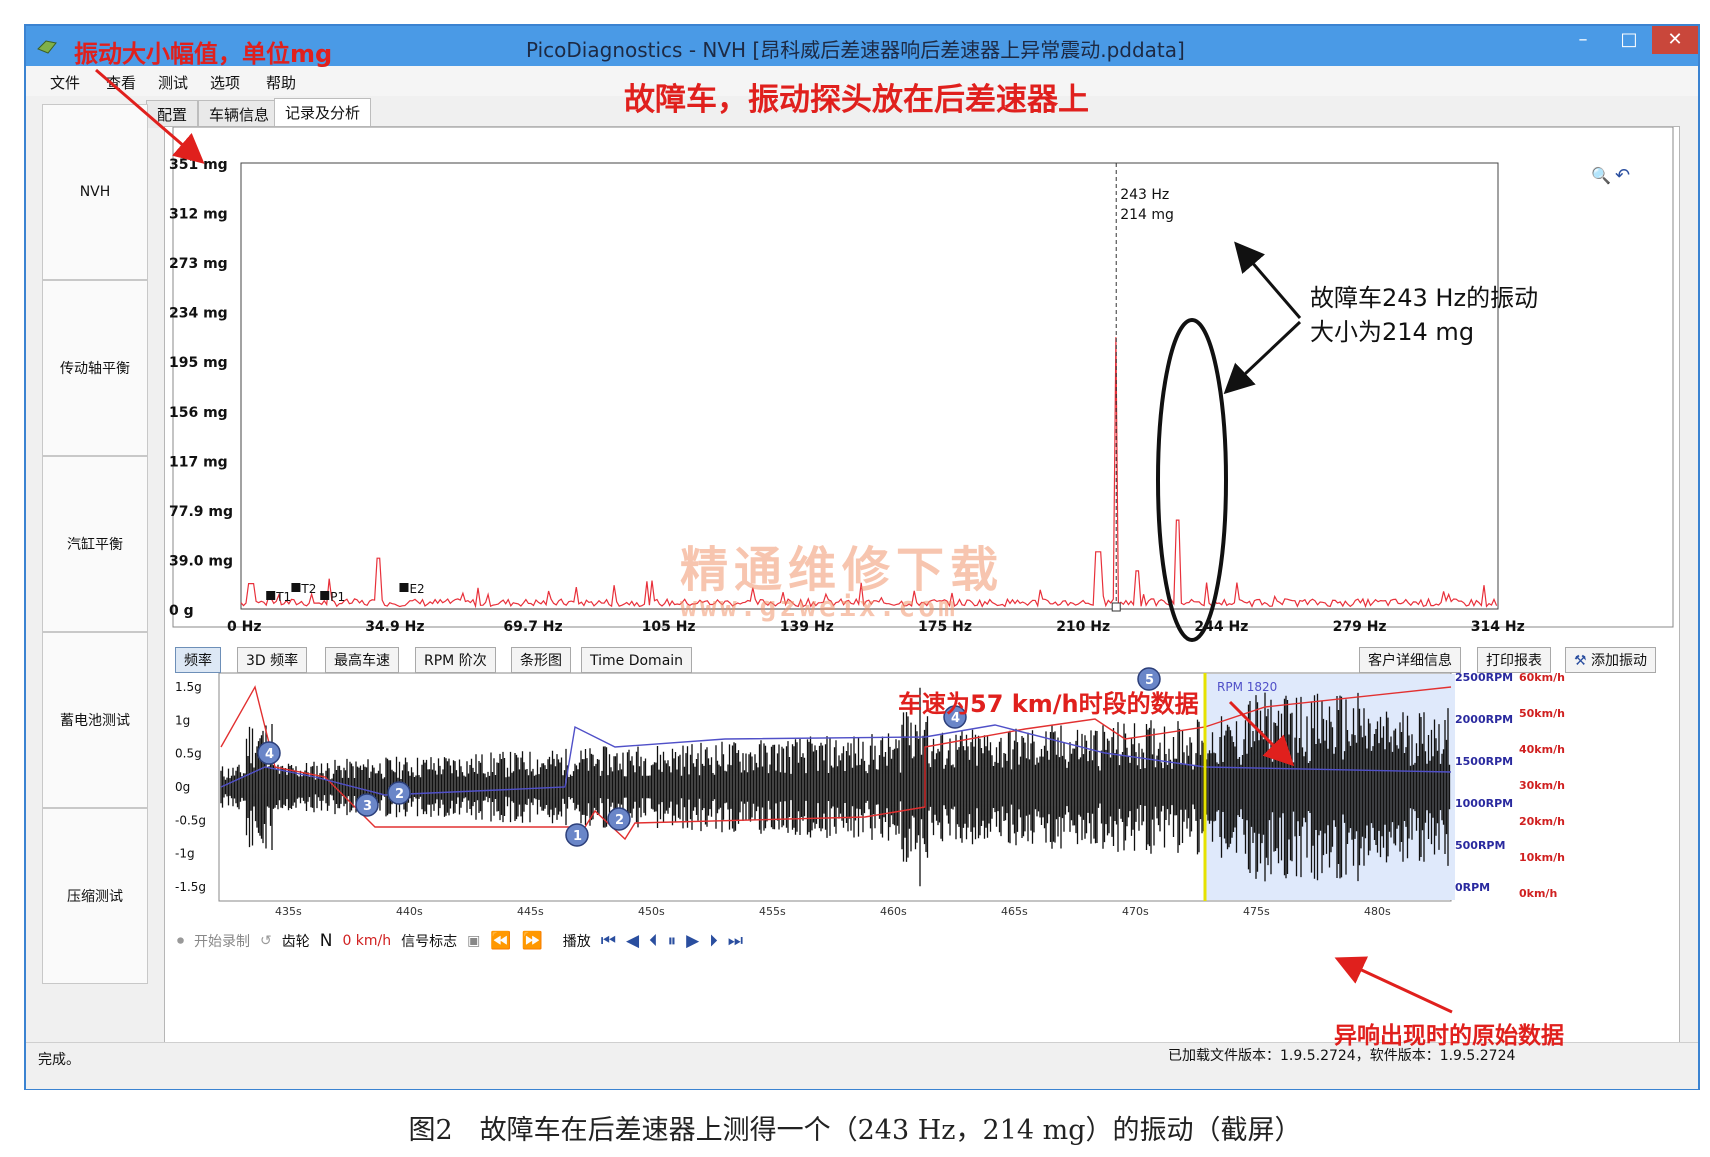 The width and height of the screenshot is (1710, 1157). Describe the element at coordinates (1393, 985) in the screenshot. I see `arrow-raw-data` at that location.